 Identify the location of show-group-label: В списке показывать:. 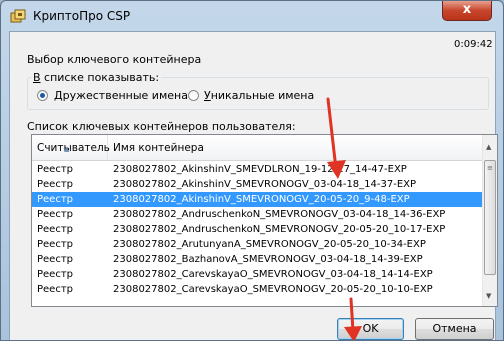
(96, 77).